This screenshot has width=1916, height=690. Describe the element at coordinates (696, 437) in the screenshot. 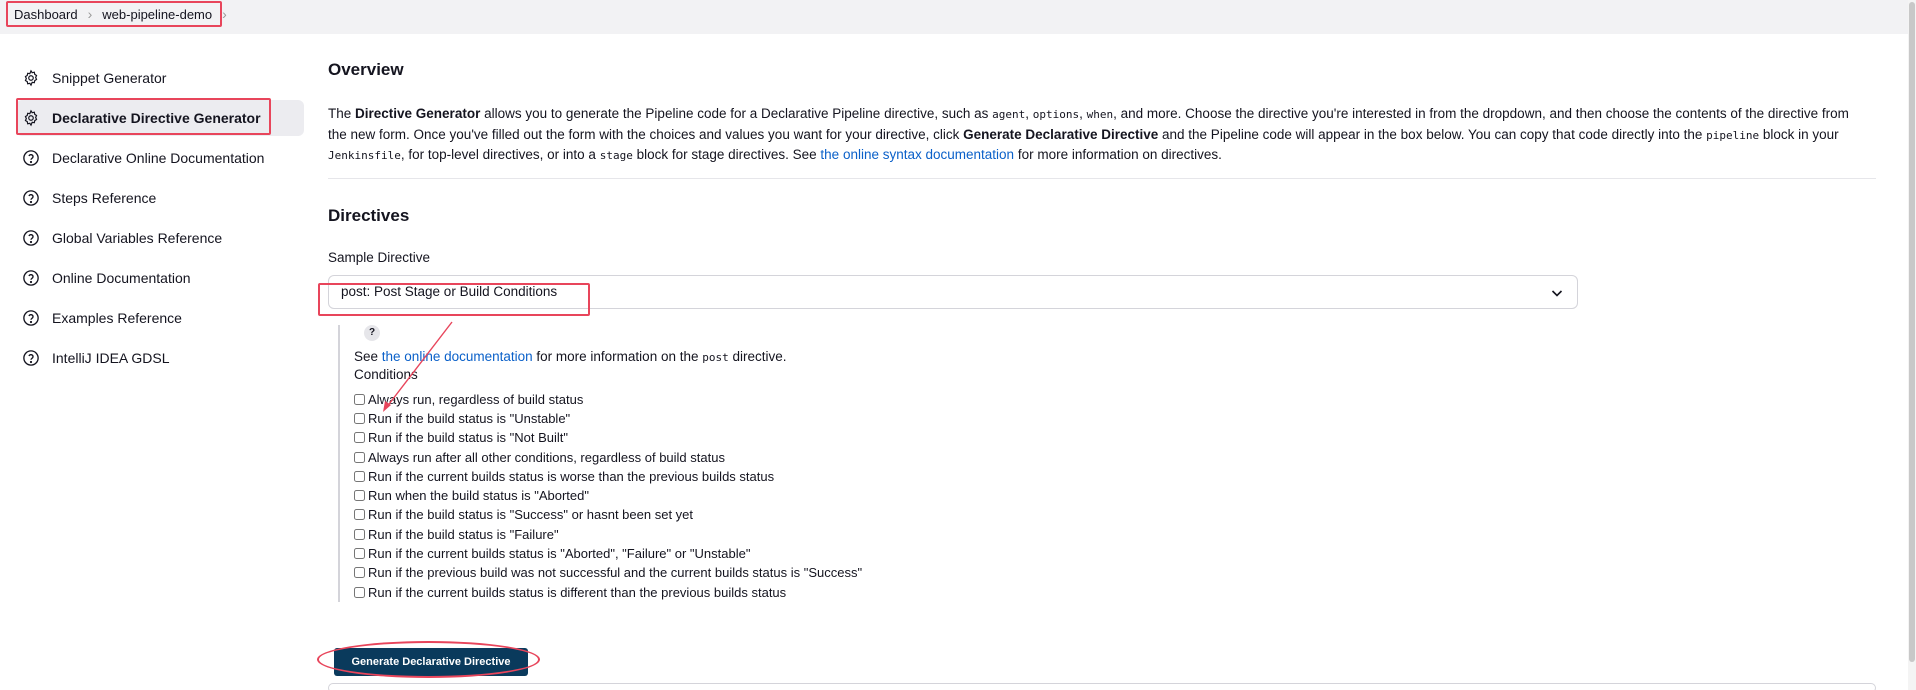

I see `condition-not-built: Run if the build status is "Not Built"` at that location.